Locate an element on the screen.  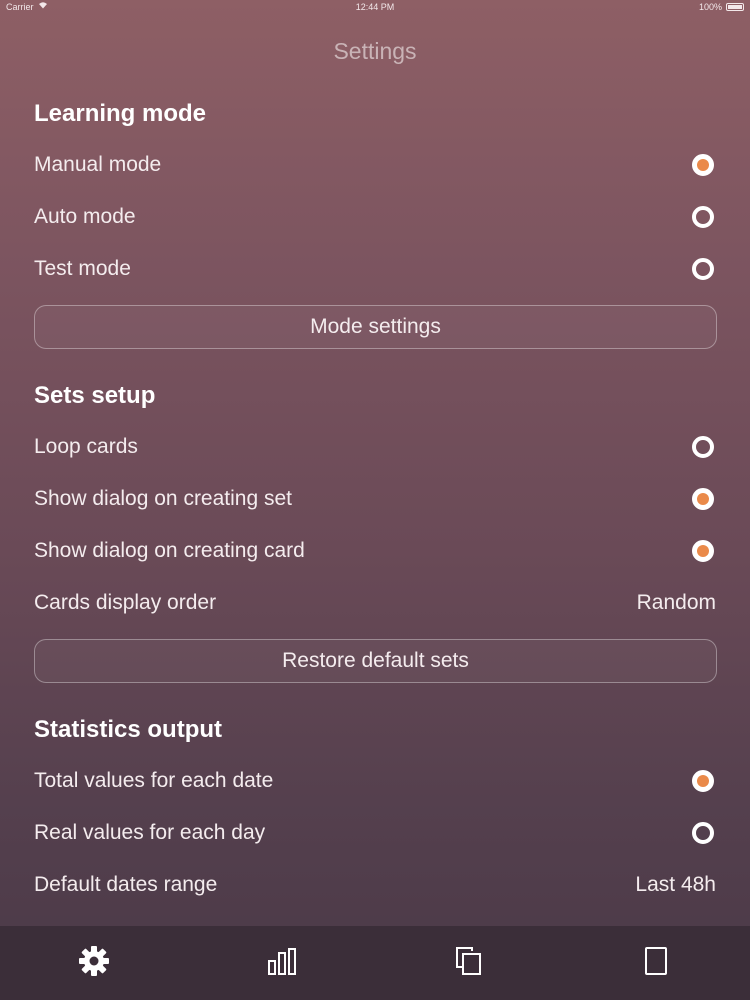
cards-display-order-value: Random is located at coordinates (676, 603).